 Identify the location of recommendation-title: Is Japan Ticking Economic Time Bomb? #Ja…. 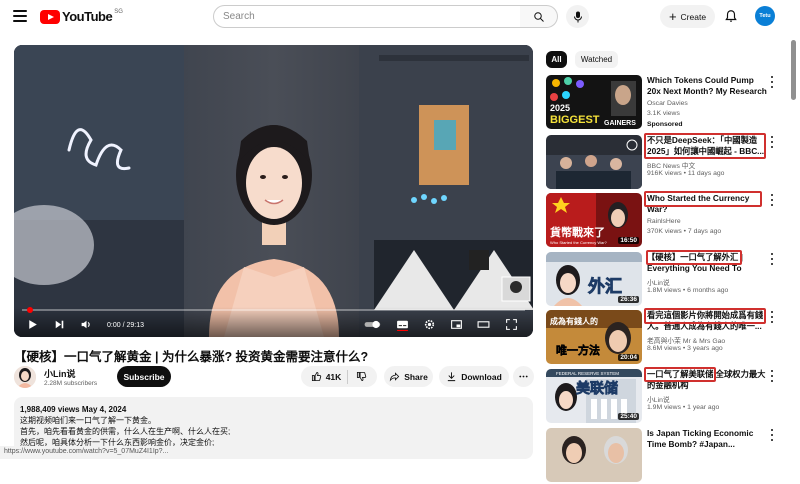
(707, 439).